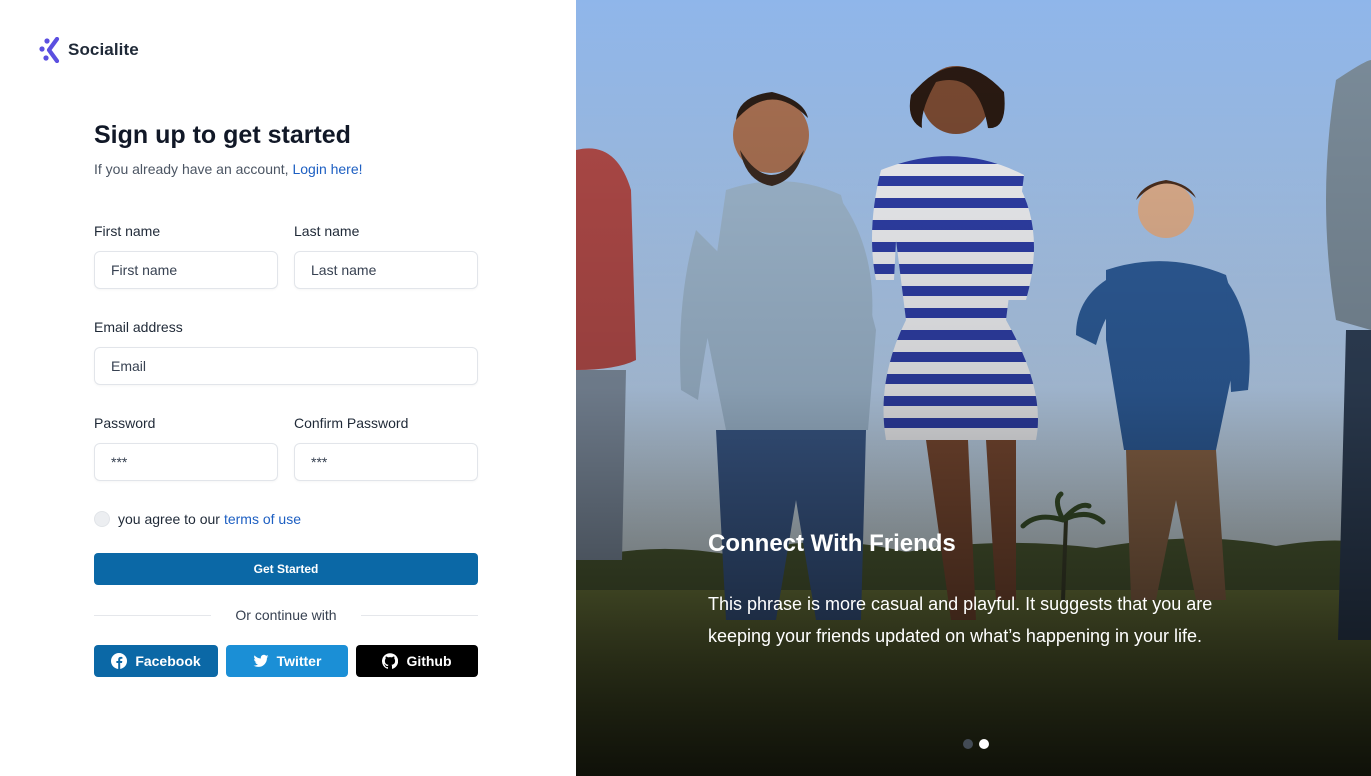 The image size is (1371, 776). Describe the element at coordinates (125, 423) in the screenshot. I see `password-label: Password` at that location.